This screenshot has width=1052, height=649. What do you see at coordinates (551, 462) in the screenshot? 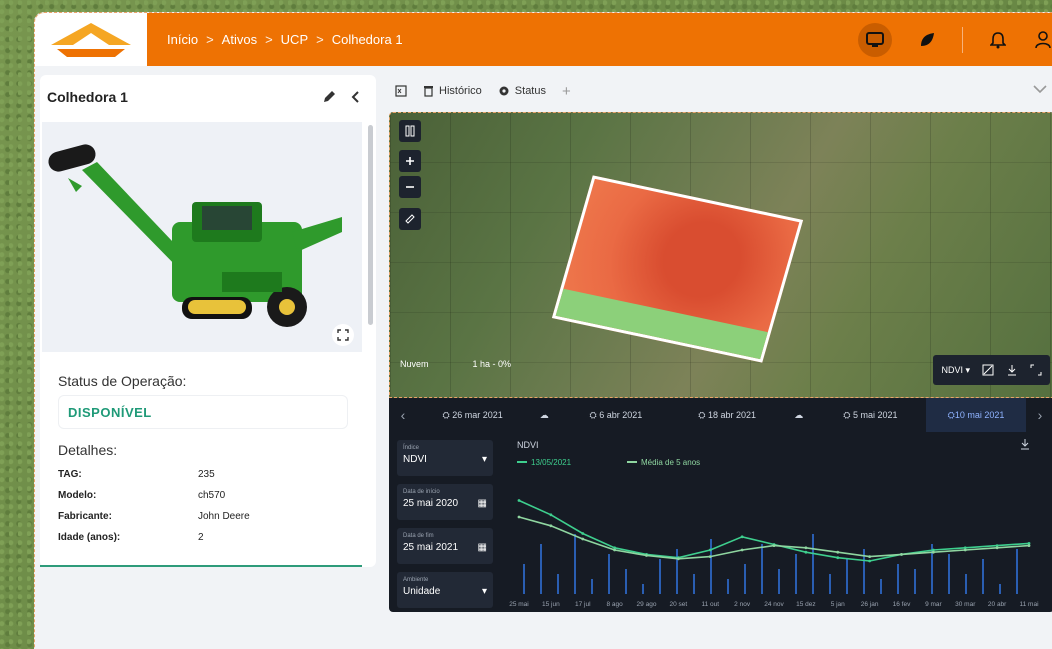
I see `legend-label: 13/05/2021` at bounding box center [551, 462].